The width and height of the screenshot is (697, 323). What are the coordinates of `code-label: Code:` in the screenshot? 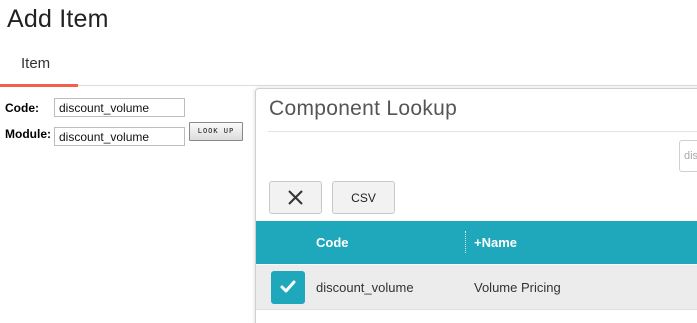 It's located at (22, 108).